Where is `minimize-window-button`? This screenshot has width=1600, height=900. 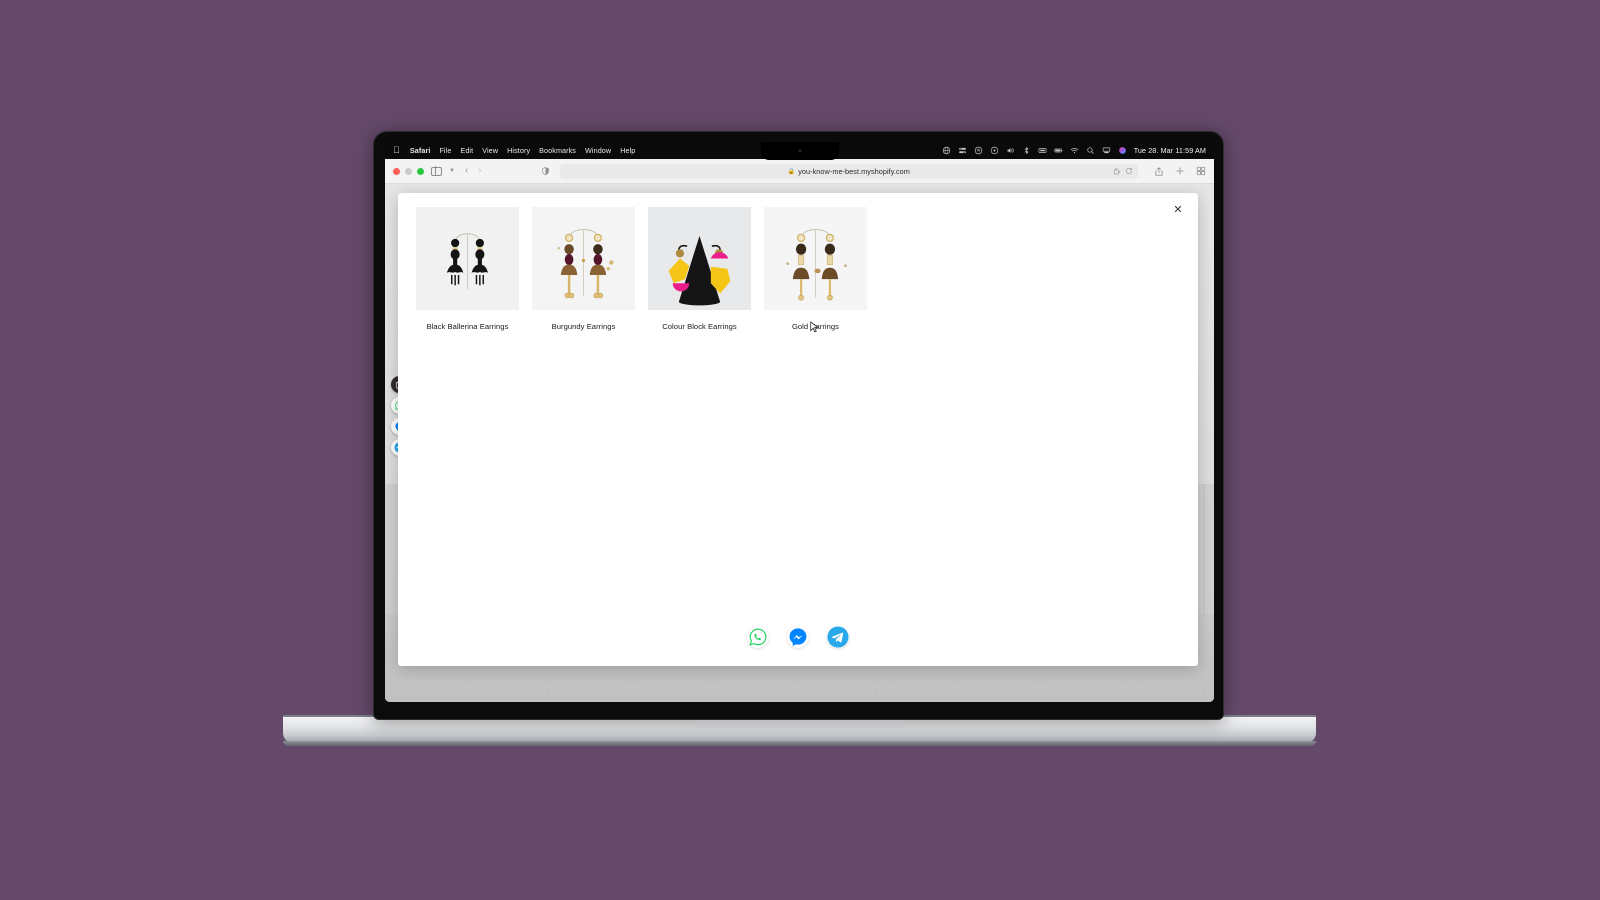
minimize-window-button is located at coordinates (408, 171).